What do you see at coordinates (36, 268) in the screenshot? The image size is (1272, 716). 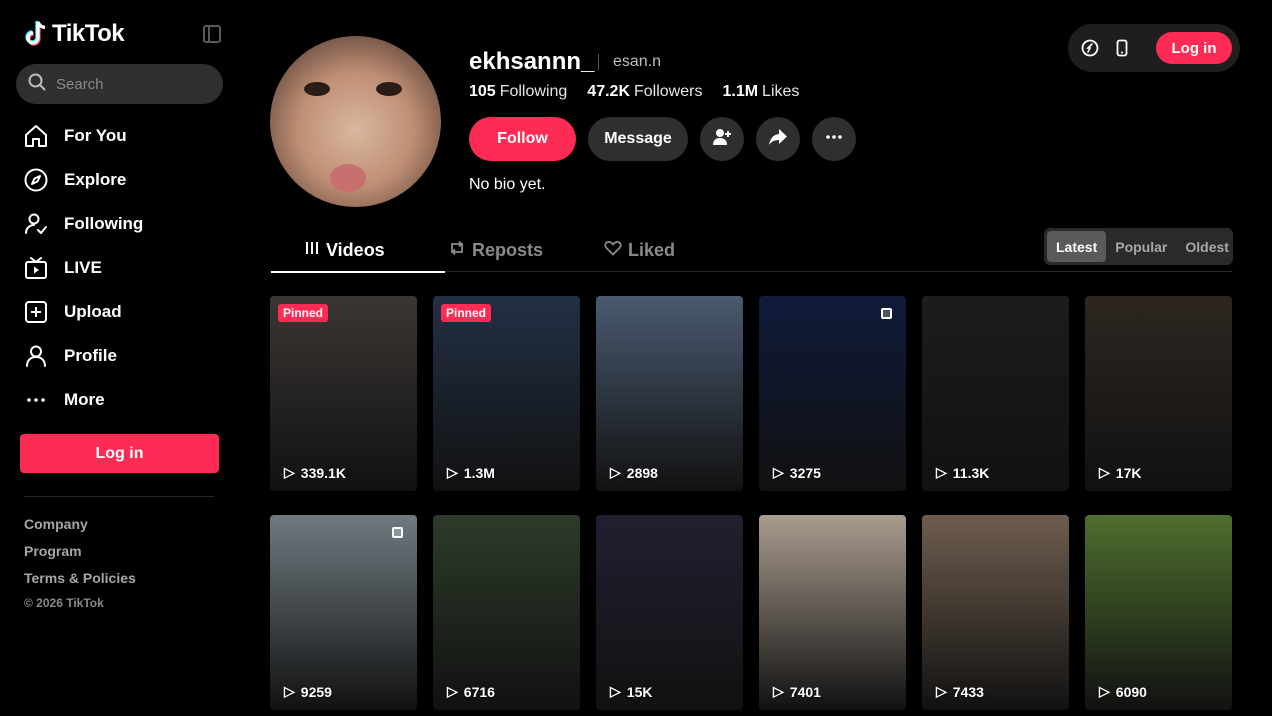 I see `live-tv-icon` at bounding box center [36, 268].